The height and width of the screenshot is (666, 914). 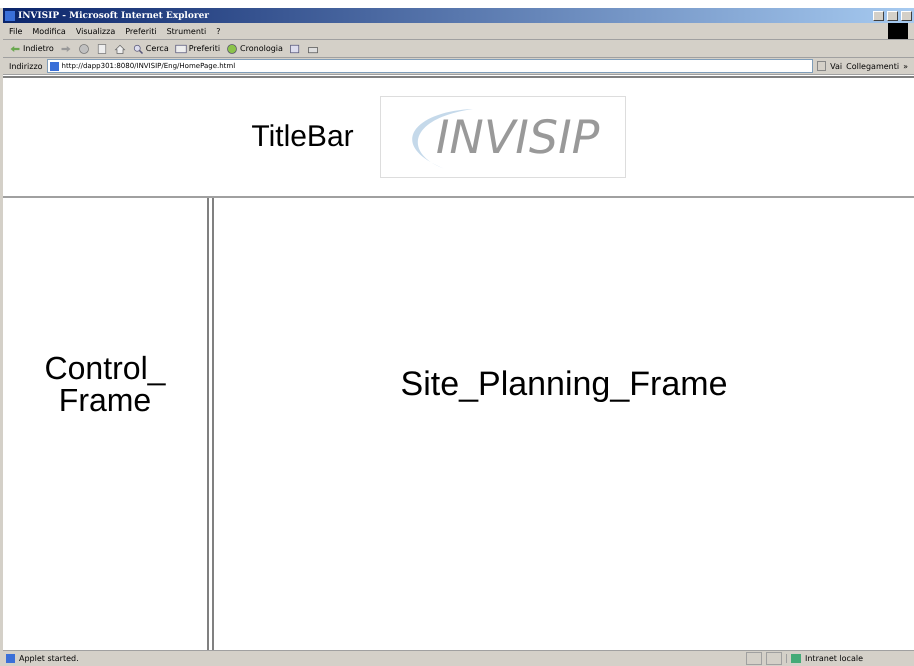 What do you see at coordinates (905, 66) in the screenshot?
I see `more-chevron: »` at bounding box center [905, 66].